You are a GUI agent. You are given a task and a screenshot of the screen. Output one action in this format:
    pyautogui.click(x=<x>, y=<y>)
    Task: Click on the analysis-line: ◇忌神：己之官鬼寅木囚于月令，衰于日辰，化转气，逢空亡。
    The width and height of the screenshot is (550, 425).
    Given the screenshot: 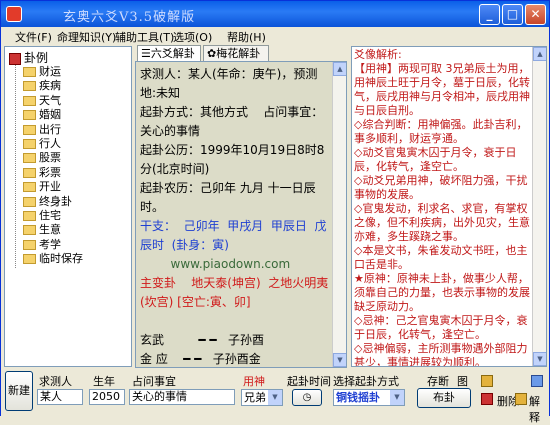 What is the action you would take?
    pyautogui.click(x=441, y=327)
    